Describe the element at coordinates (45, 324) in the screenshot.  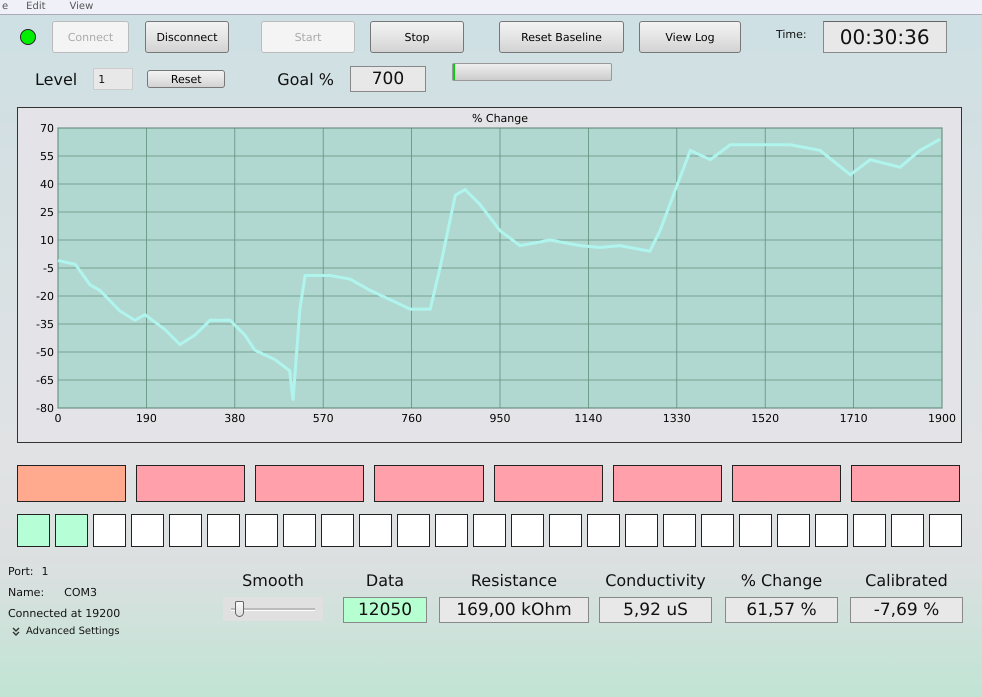
I see `y-tick-label: -35` at that location.